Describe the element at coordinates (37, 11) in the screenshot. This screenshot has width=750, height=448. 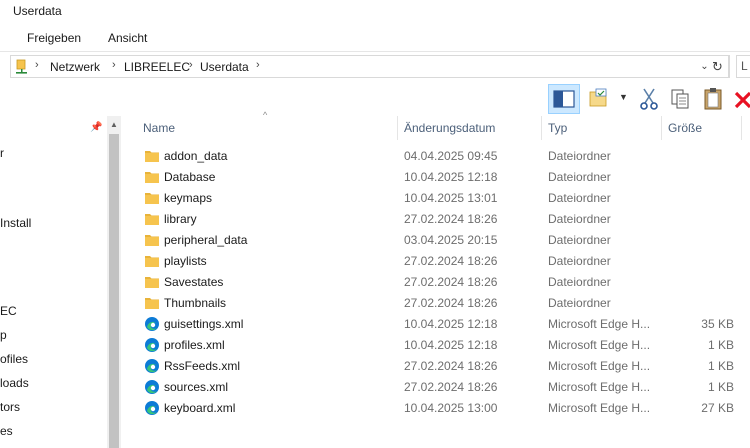
I see `window-title: Userdata` at that location.